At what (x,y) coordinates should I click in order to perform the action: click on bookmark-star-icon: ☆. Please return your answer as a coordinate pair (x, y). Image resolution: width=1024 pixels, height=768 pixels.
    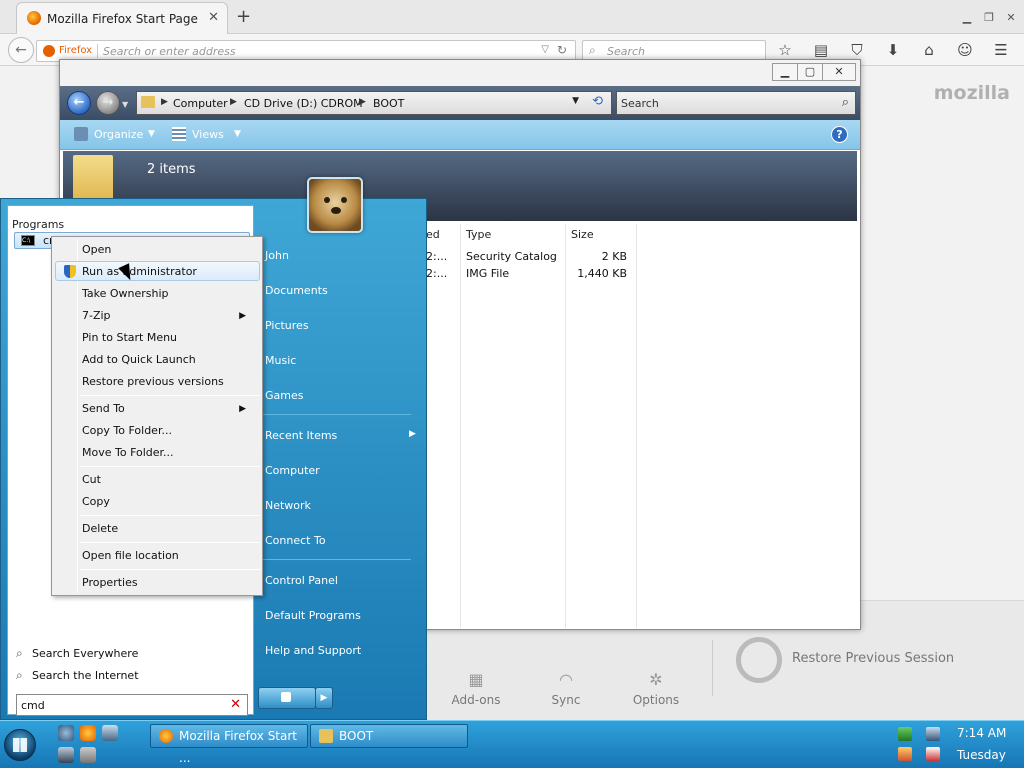
    Looking at the image, I should click on (785, 50).